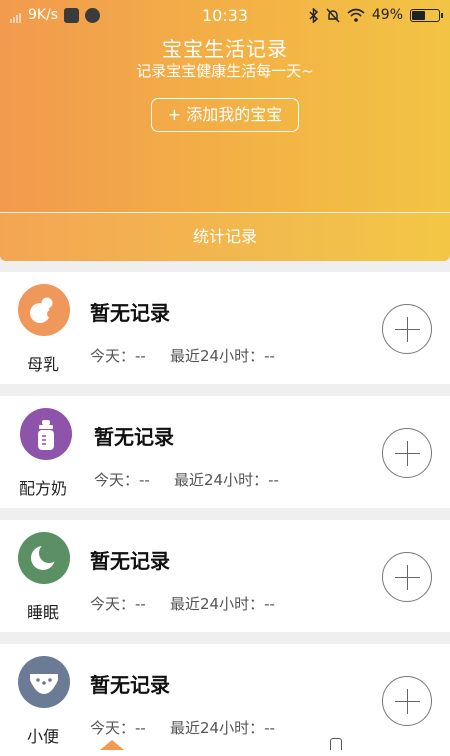  I want to click on home-tab-icon, so click(112, 745).